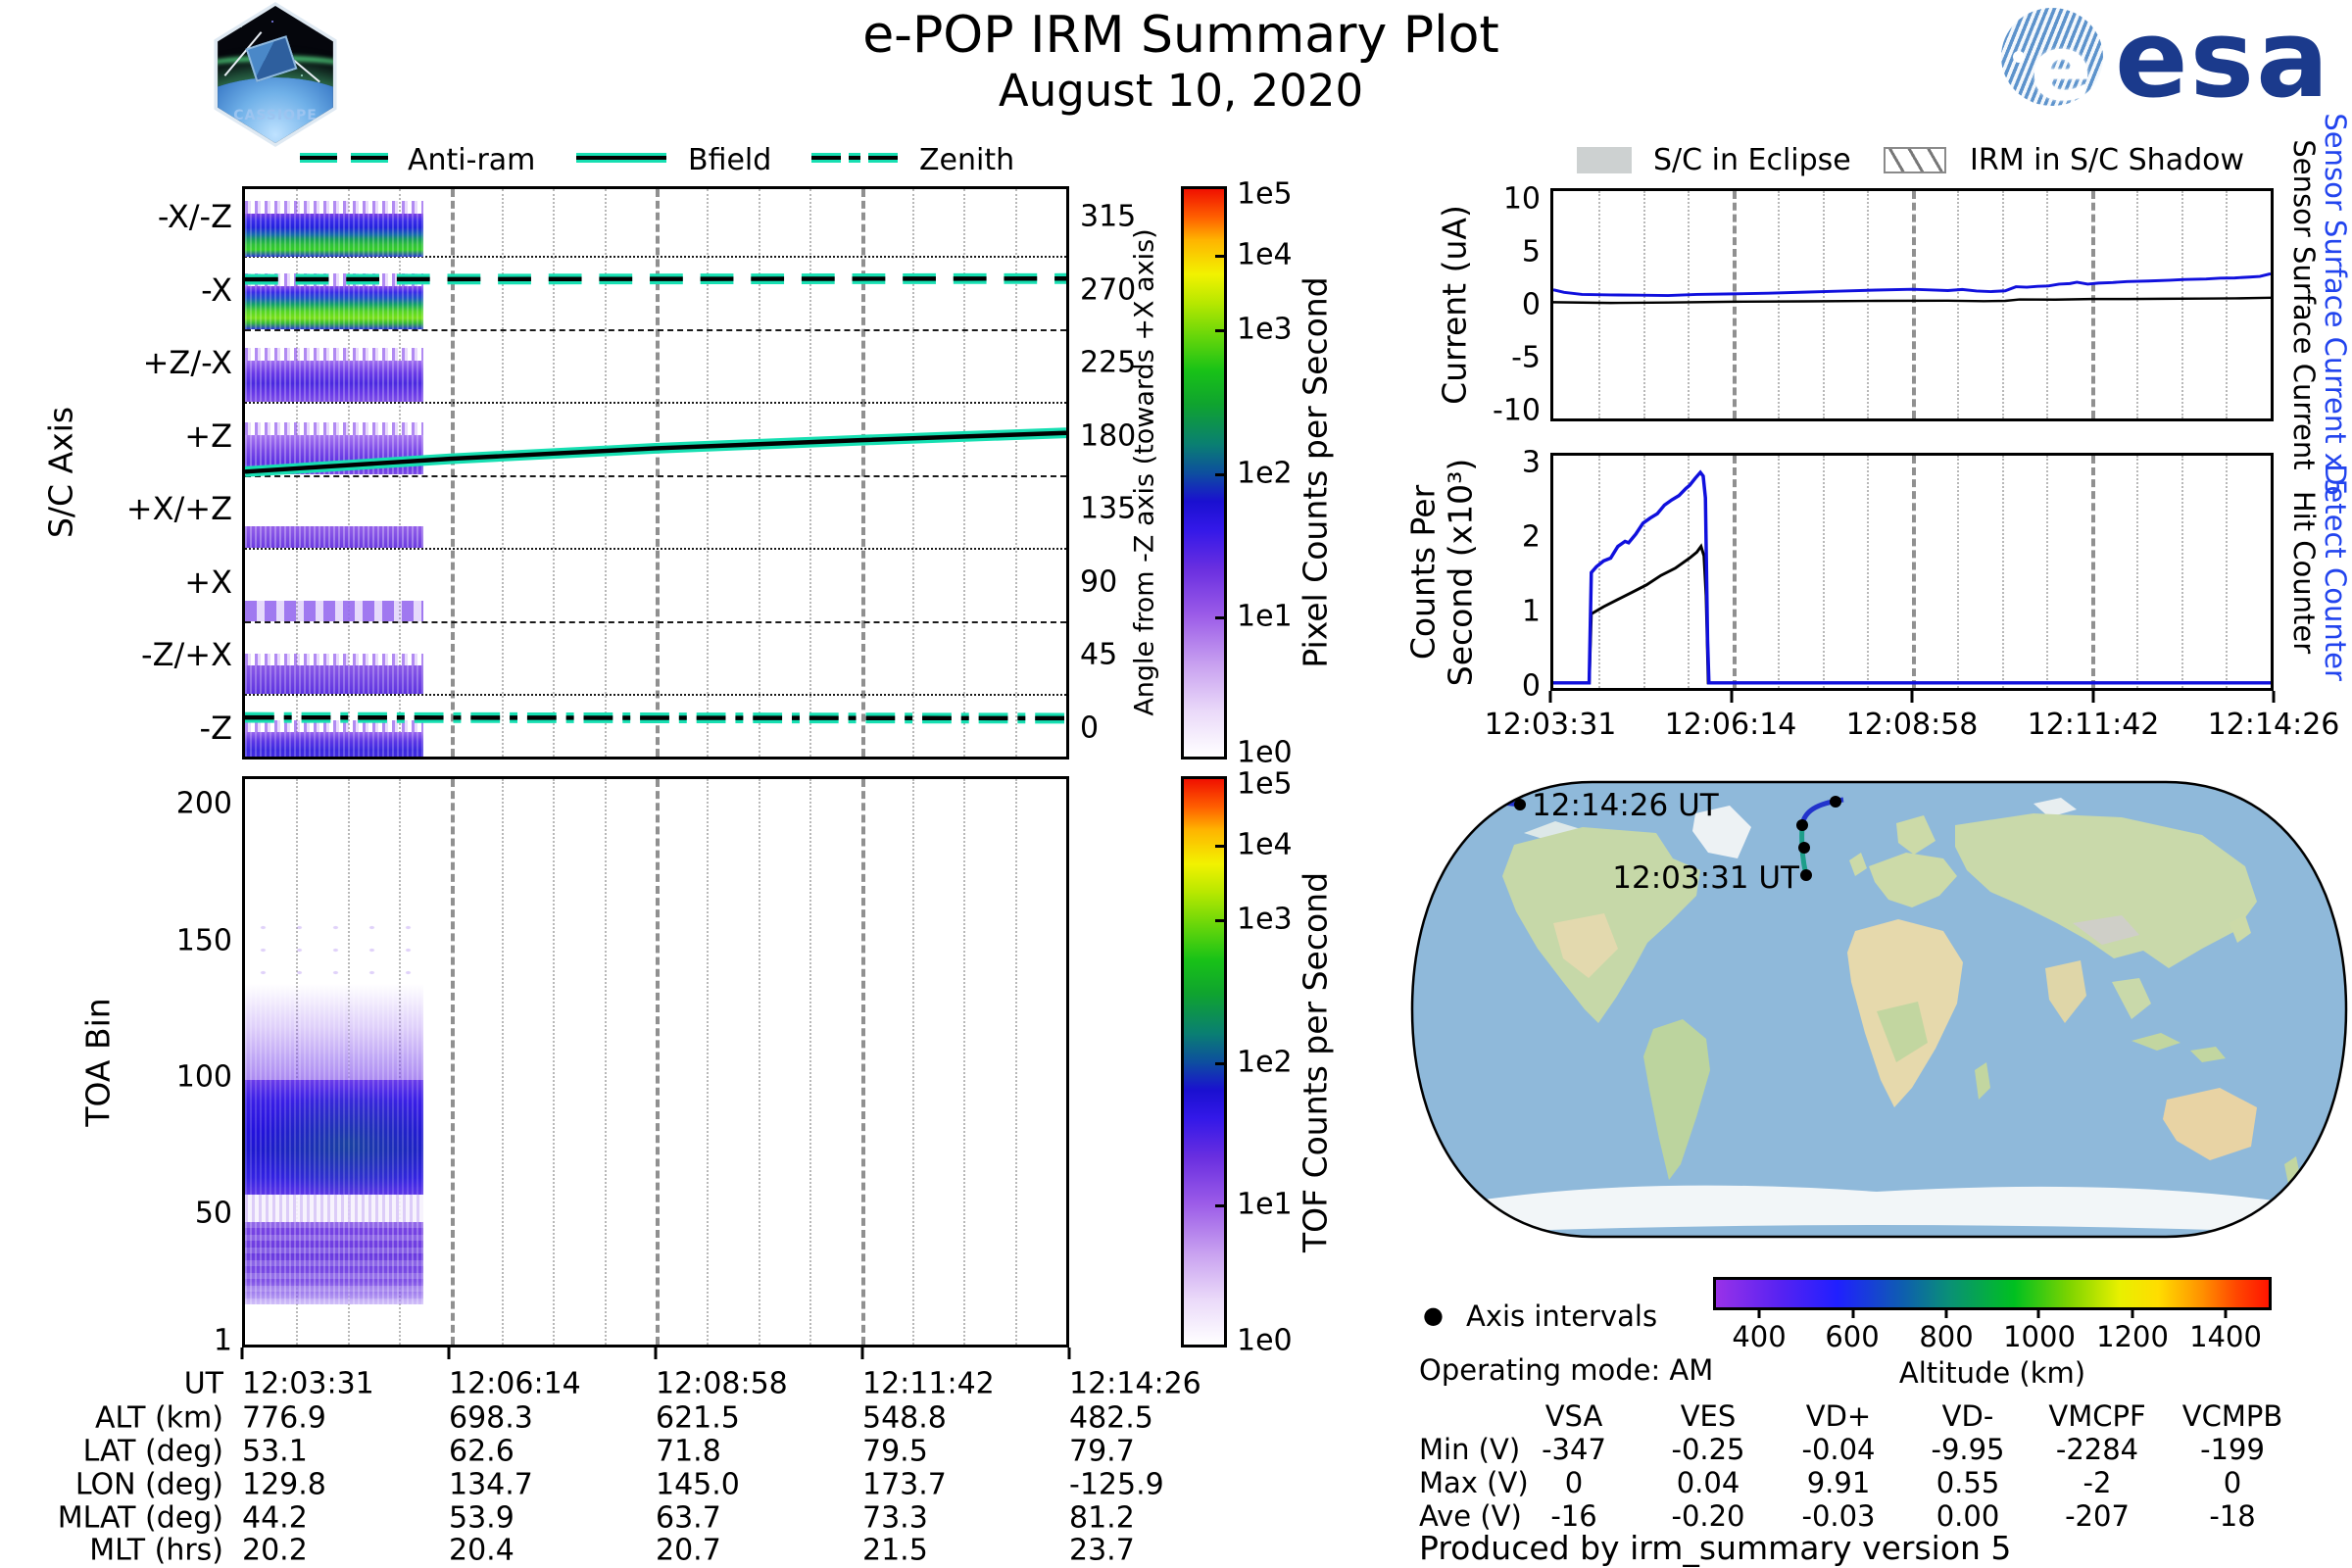  Describe the element at coordinates (1705, 878) in the screenshot. I see `map-start-time-label: 12:03:31 UT` at that location.